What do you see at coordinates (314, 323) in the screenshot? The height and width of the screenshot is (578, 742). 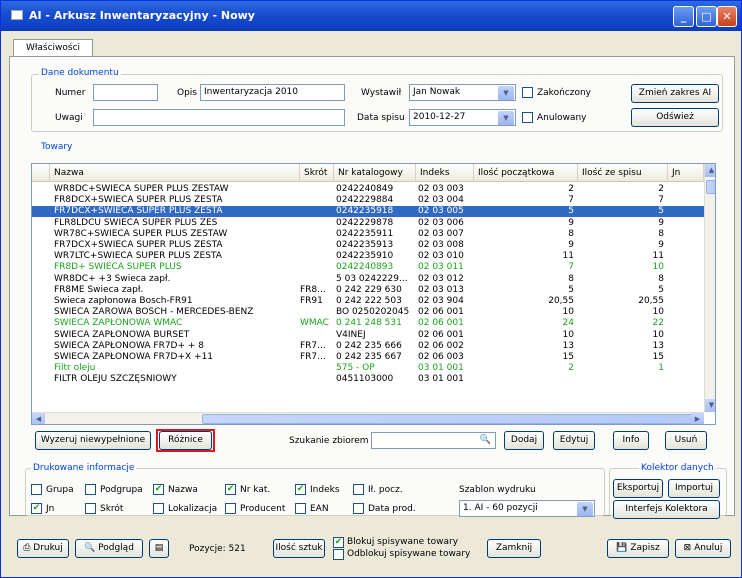 I see `table-cell: WMAC` at bounding box center [314, 323].